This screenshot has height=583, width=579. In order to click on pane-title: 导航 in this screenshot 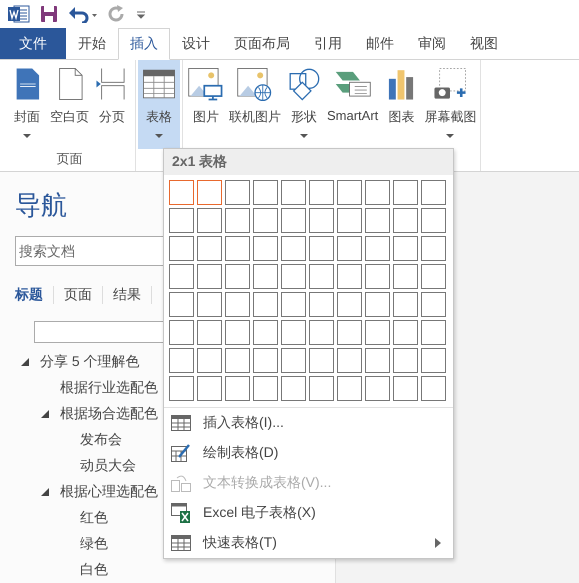, I will do `click(41, 205)`.